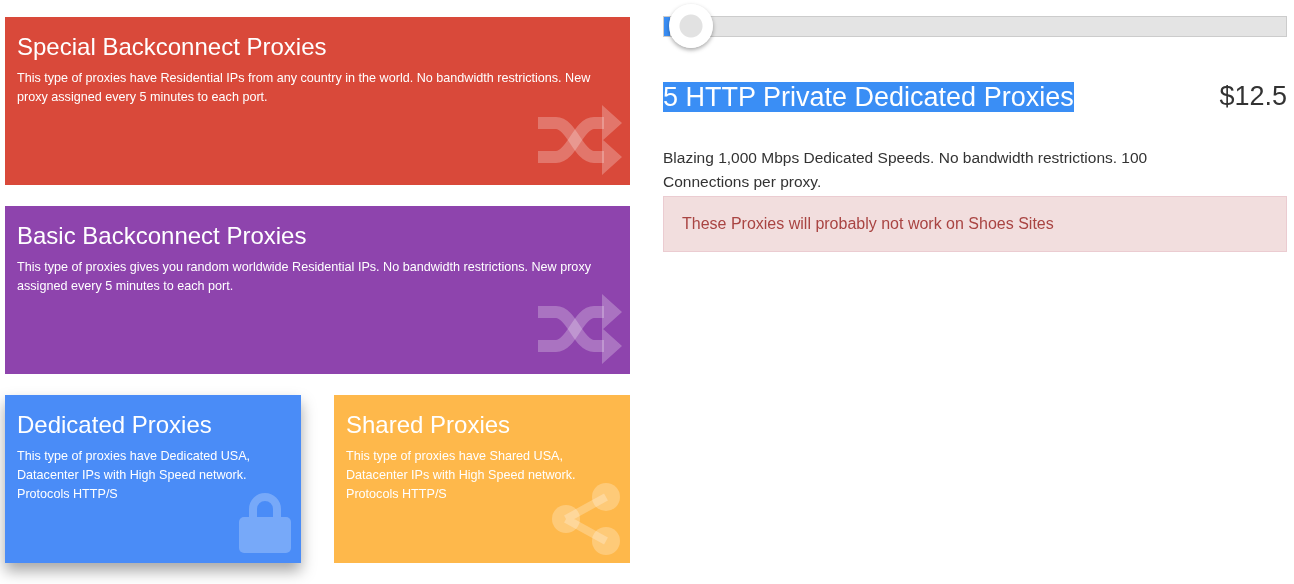  I want to click on card-description: This type of proxies gives you random worldwide Residential IPs. No bandwidth restrictions. New proxy assigned every 5 minutes to each port., so click(304, 277).